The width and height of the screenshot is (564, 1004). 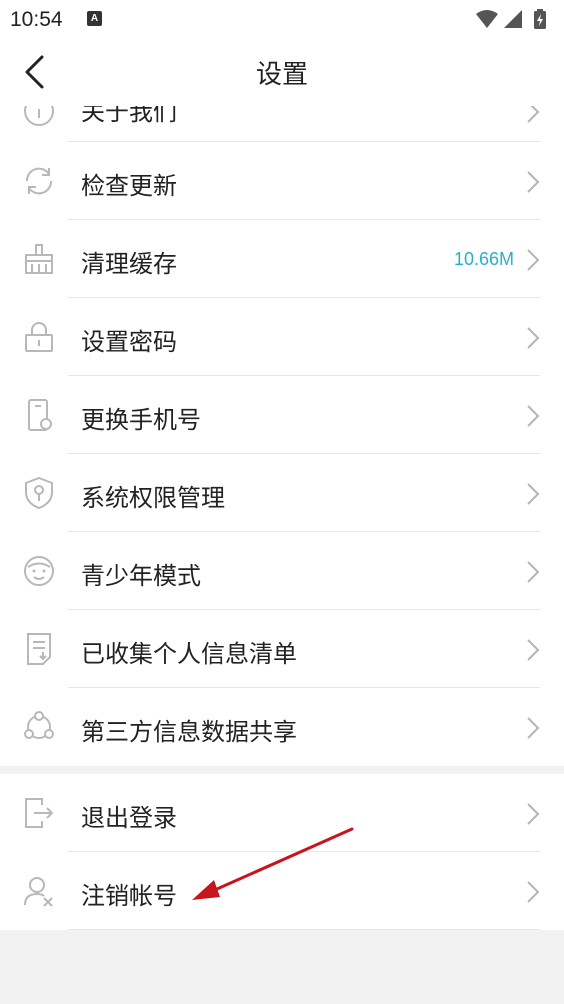 What do you see at coordinates (129, 896) in the screenshot?
I see `settings-item-label: 注销帐号` at bounding box center [129, 896].